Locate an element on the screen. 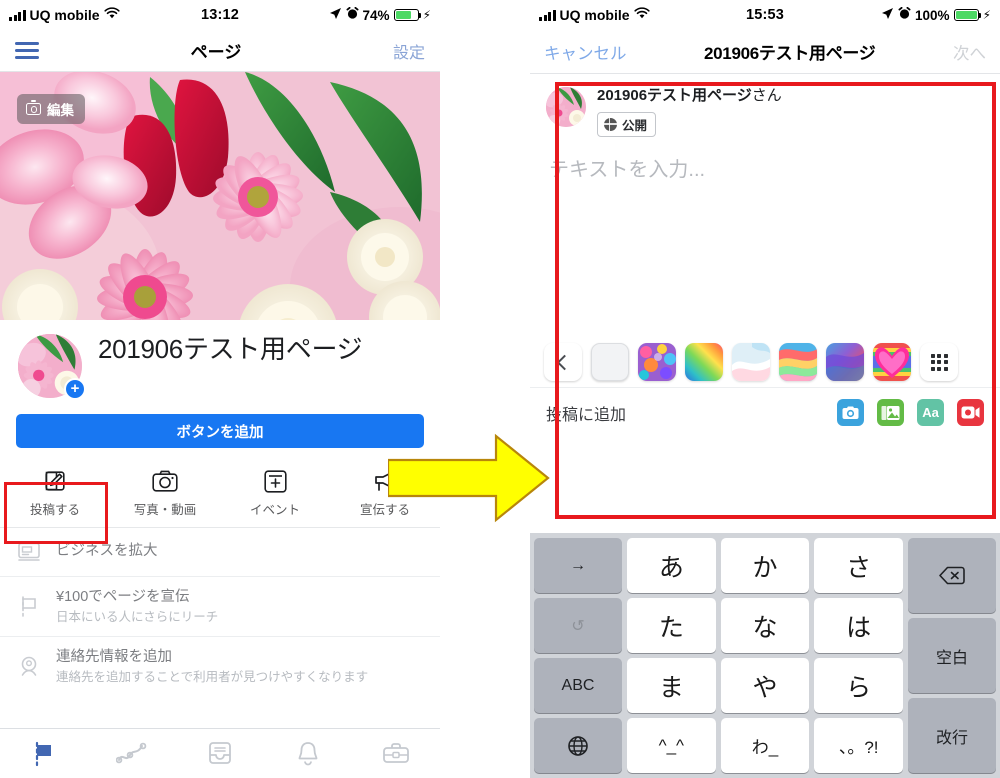 This screenshot has width=1000, height=778. yellow-transition-arrow is located at coordinates (469, 478).